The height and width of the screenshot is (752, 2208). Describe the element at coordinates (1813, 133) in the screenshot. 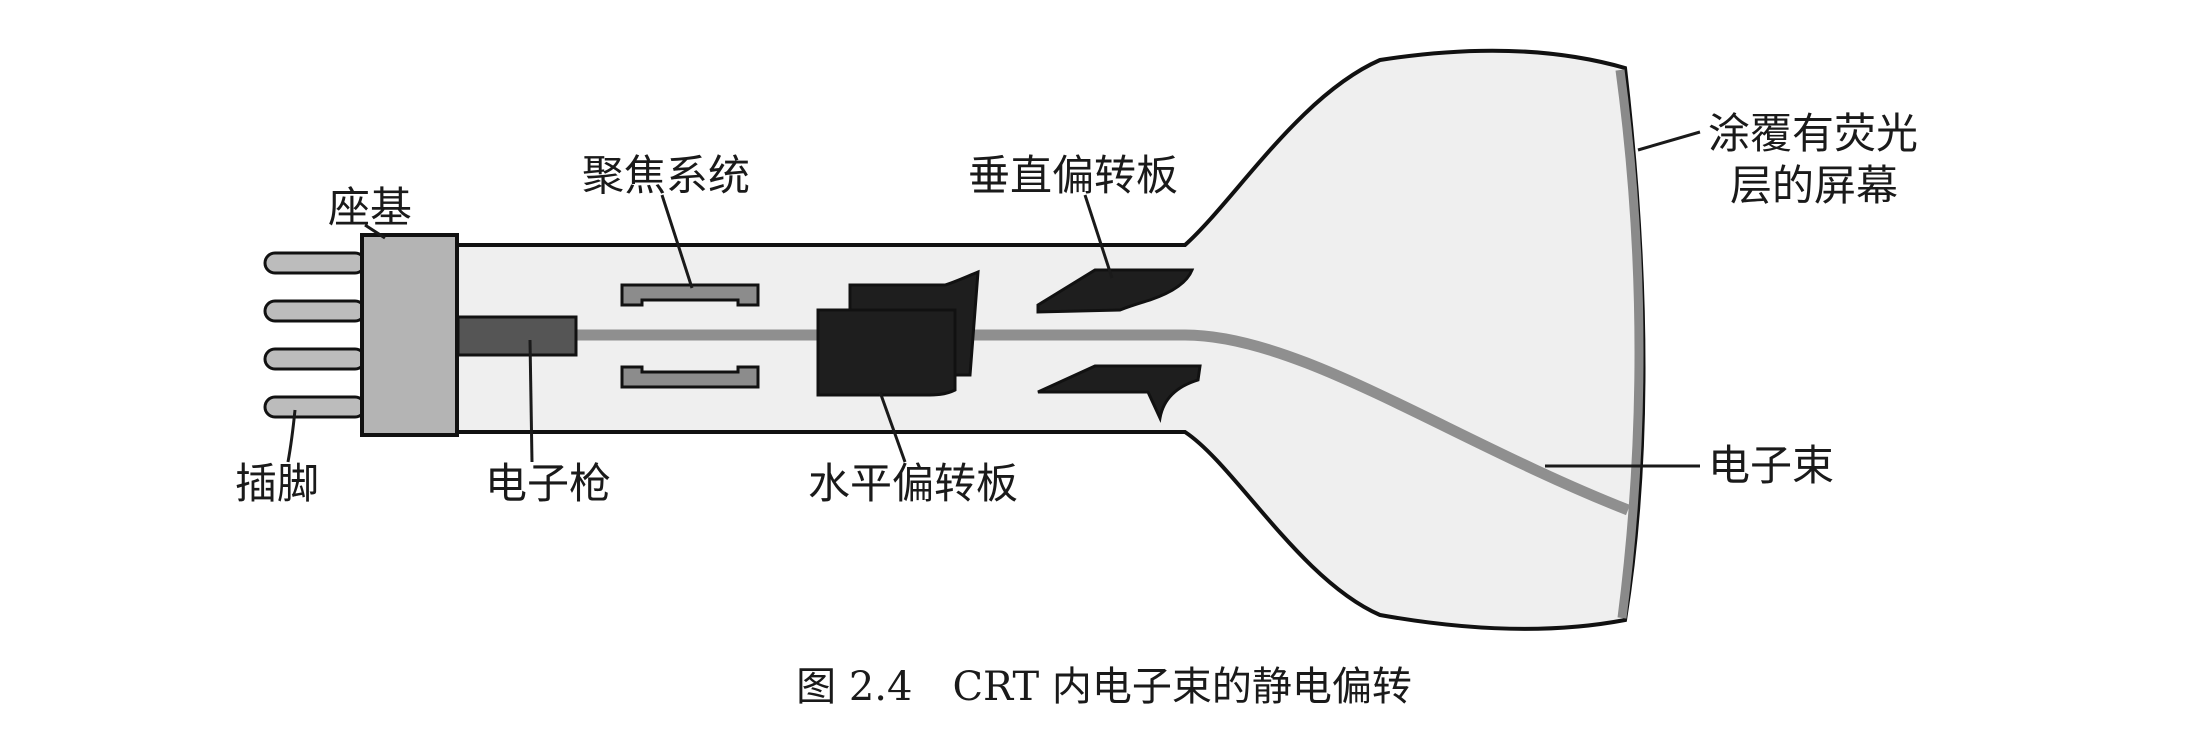

I see `label-screen-line1: 涂覆有荧光` at that location.